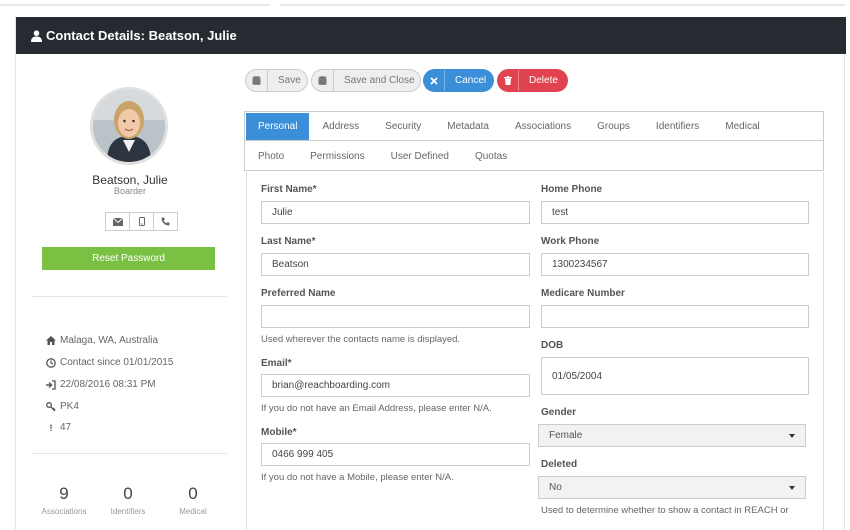 This screenshot has width=850, height=530. Describe the element at coordinates (534, 156) in the screenshot. I see `tab-row: Photo Permissions User Defined Quotas` at that location.